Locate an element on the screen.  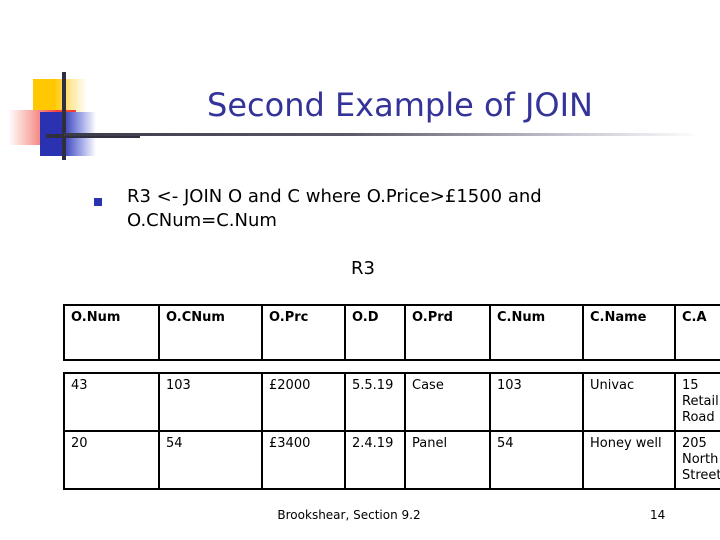
cell-c-a: 15 Retail Road is located at coordinates (697, 402).